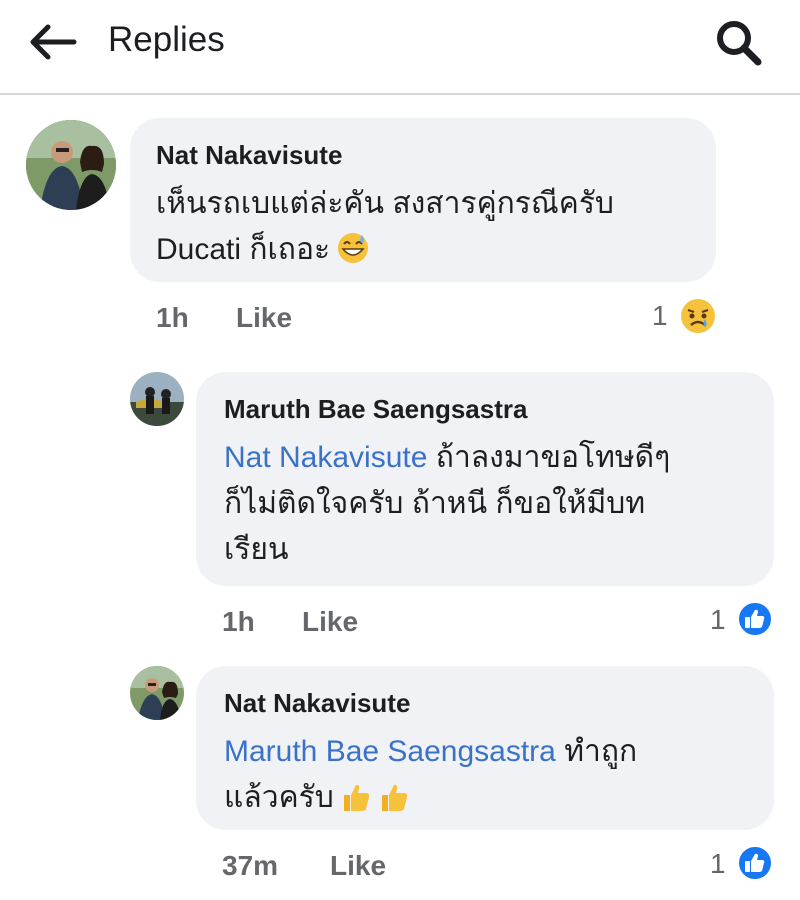 The image size is (800, 900). Describe the element at coordinates (166, 39) in the screenshot. I see `page-title: Replies` at that location.